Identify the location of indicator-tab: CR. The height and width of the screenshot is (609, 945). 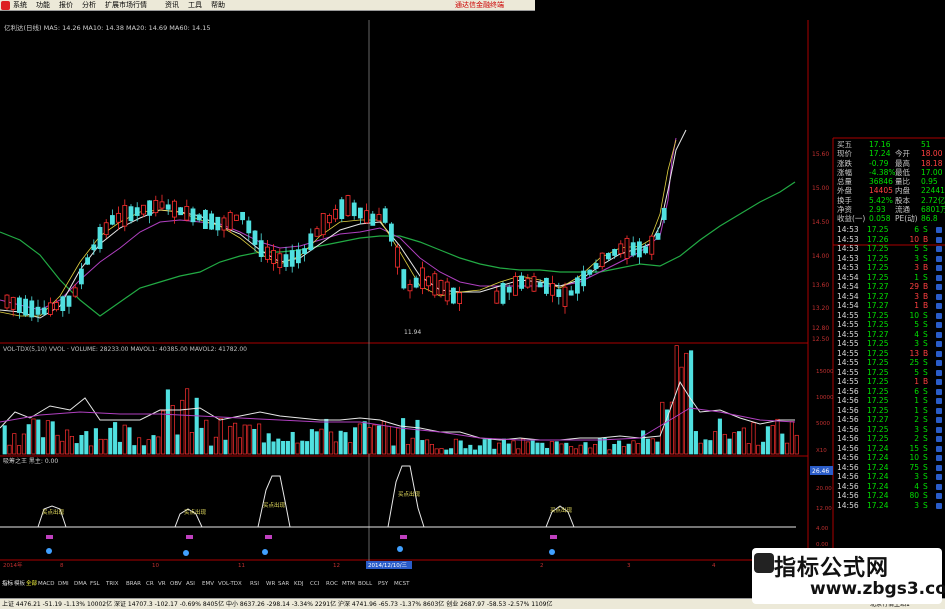
(150, 584).